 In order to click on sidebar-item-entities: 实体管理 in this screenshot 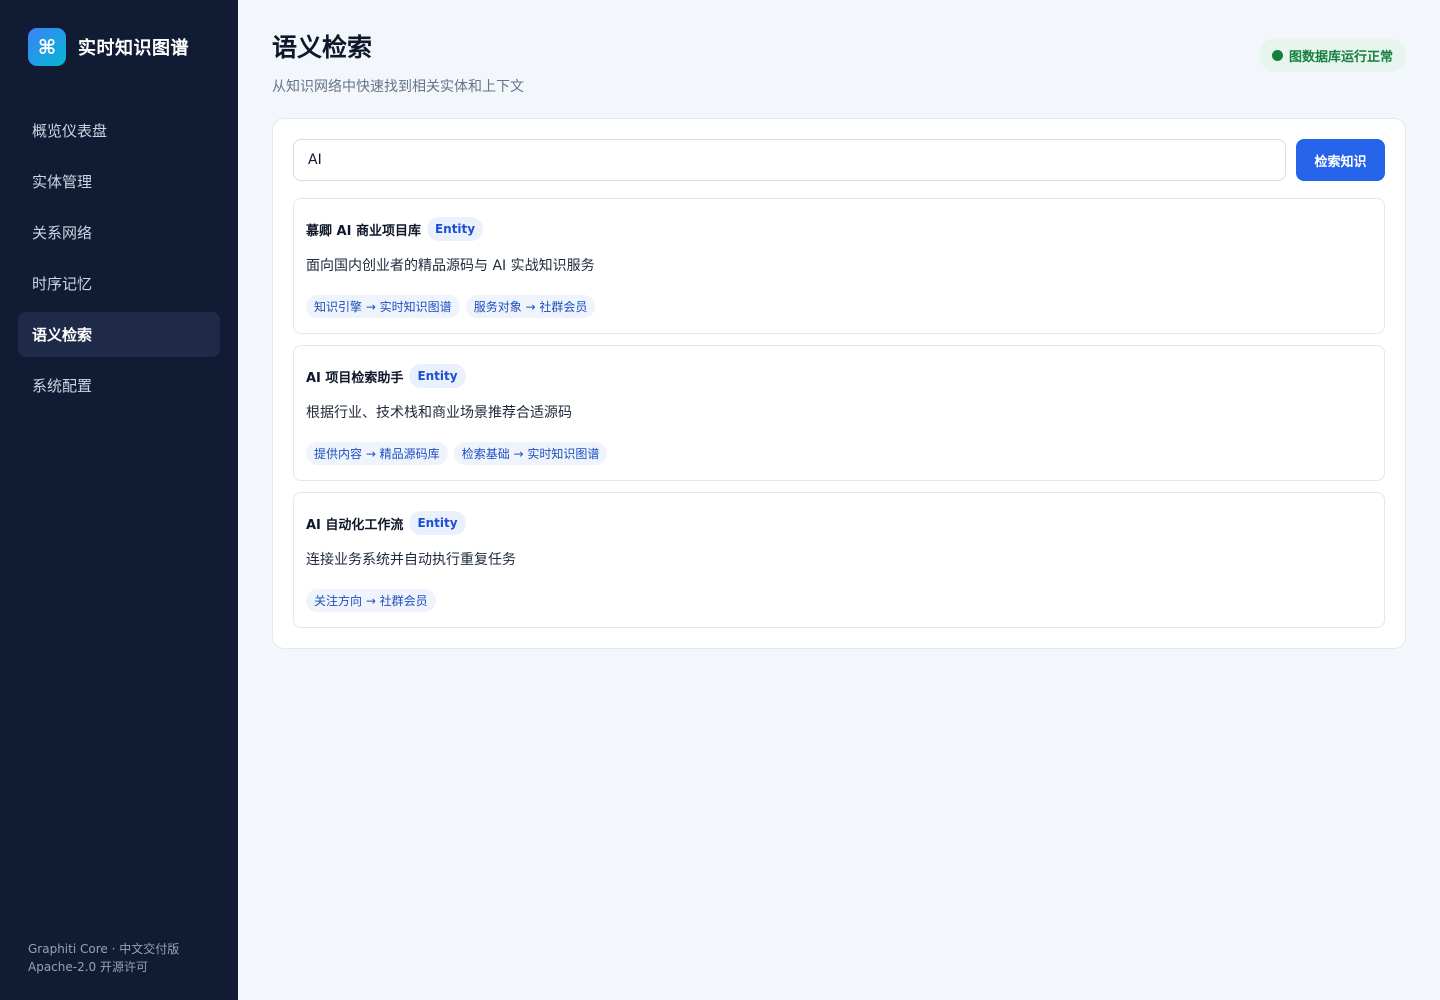, I will do `click(119, 181)`.